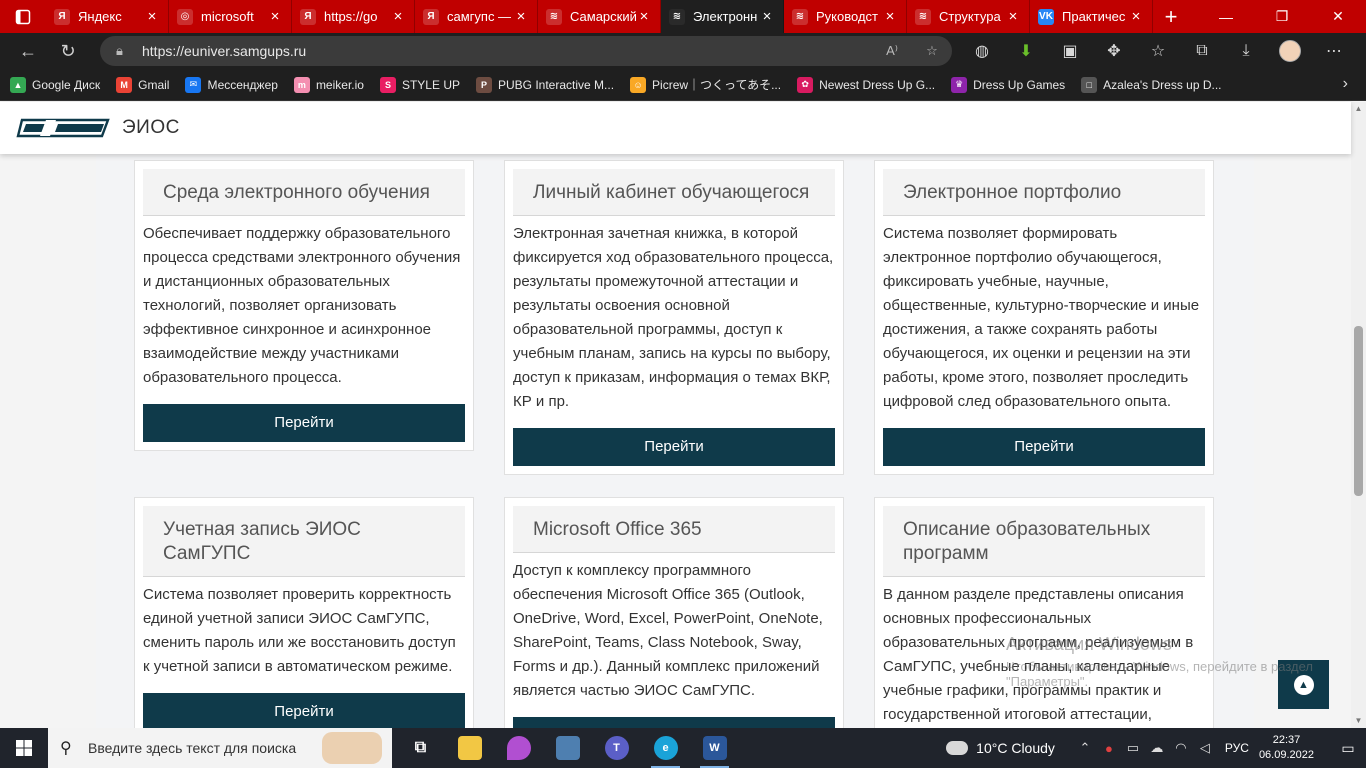  What do you see at coordinates (1070, 51) in the screenshot?
I see `extension-icon: ▣` at bounding box center [1070, 51].